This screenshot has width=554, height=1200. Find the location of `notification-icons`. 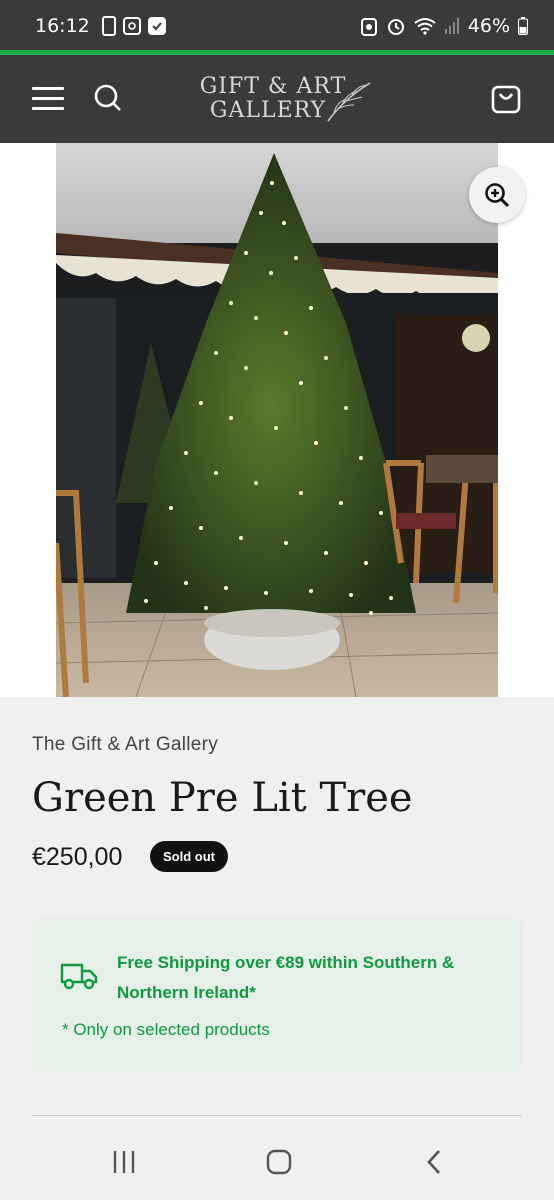

notification-icons is located at coordinates (133, 26).